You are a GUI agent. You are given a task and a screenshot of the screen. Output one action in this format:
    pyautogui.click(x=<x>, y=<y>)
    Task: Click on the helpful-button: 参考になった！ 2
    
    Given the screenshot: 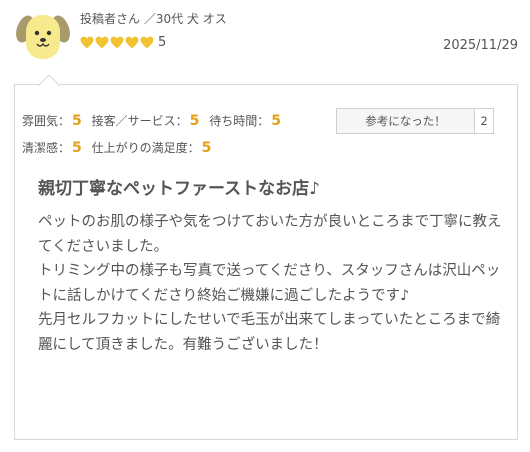 What is the action you would take?
    pyautogui.click(x=415, y=121)
    